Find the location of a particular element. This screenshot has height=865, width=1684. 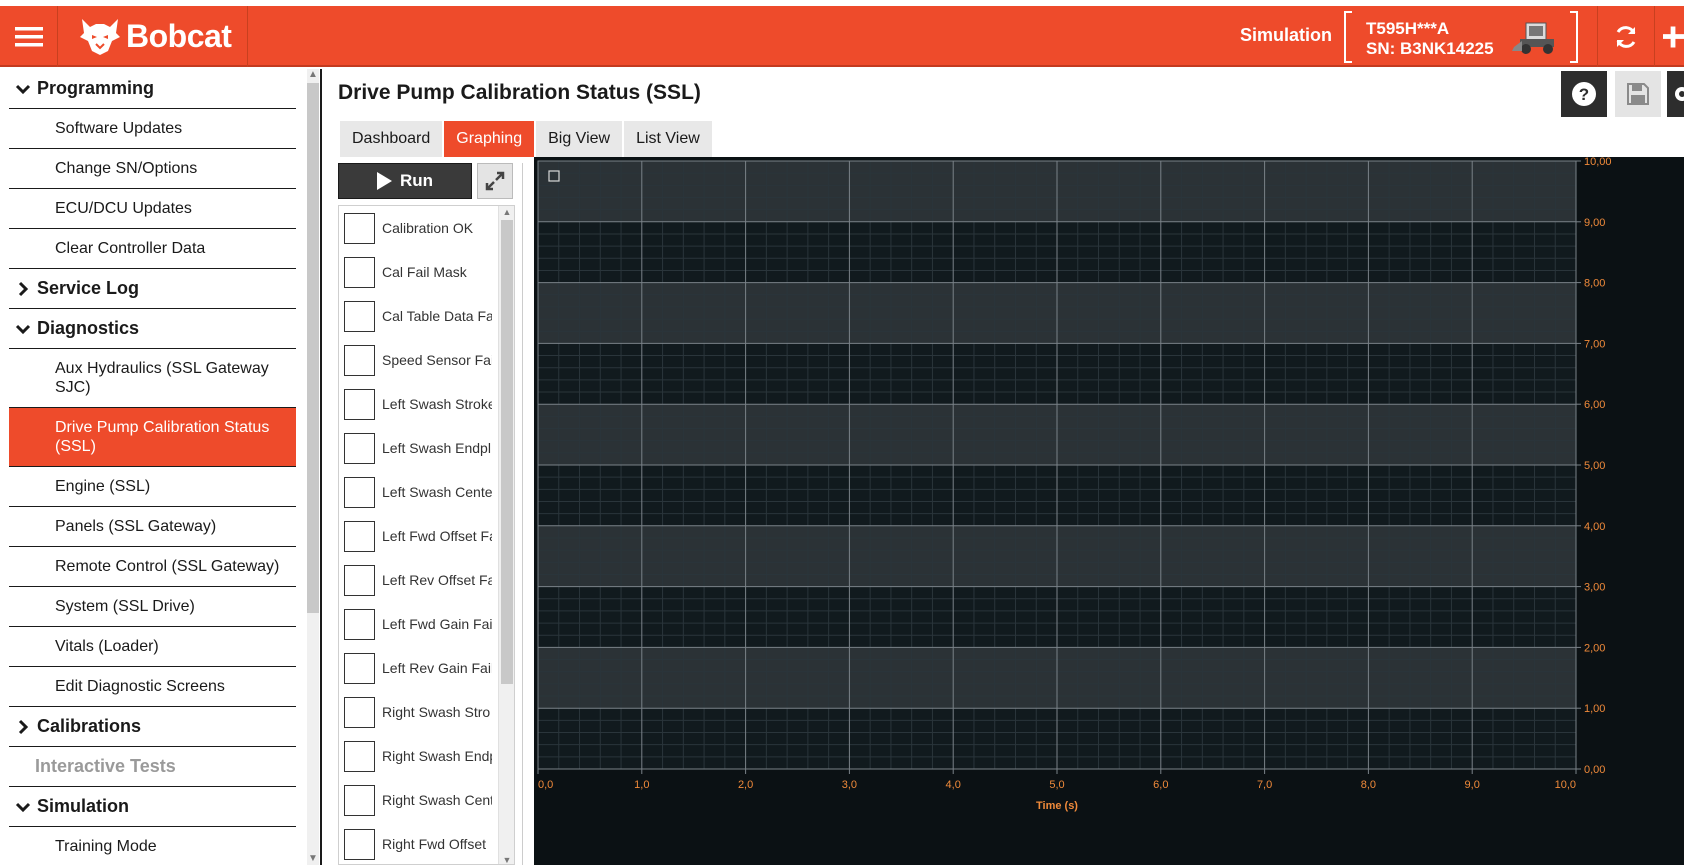

sidebar-scrollbar: ▲ ▼ is located at coordinates (313, 467).